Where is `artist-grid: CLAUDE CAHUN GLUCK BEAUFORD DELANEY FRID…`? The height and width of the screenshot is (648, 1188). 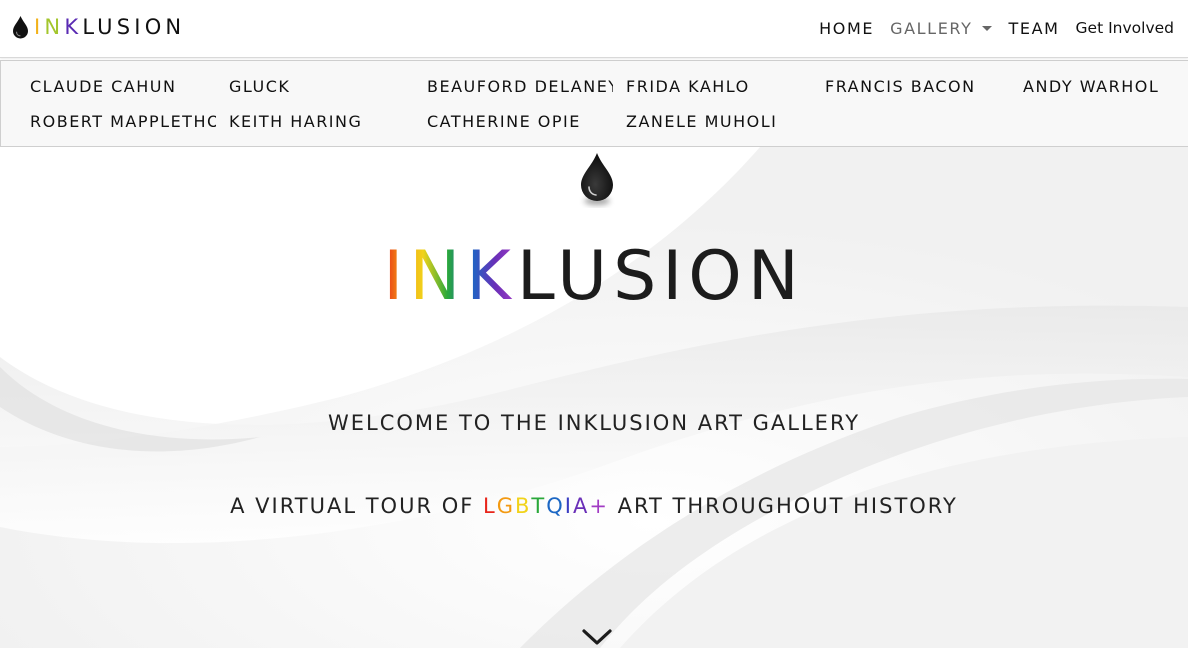
artist-grid: CLAUDE CAHUN GLUCK BEAUFORD DELANEY FRID… is located at coordinates (601, 111).